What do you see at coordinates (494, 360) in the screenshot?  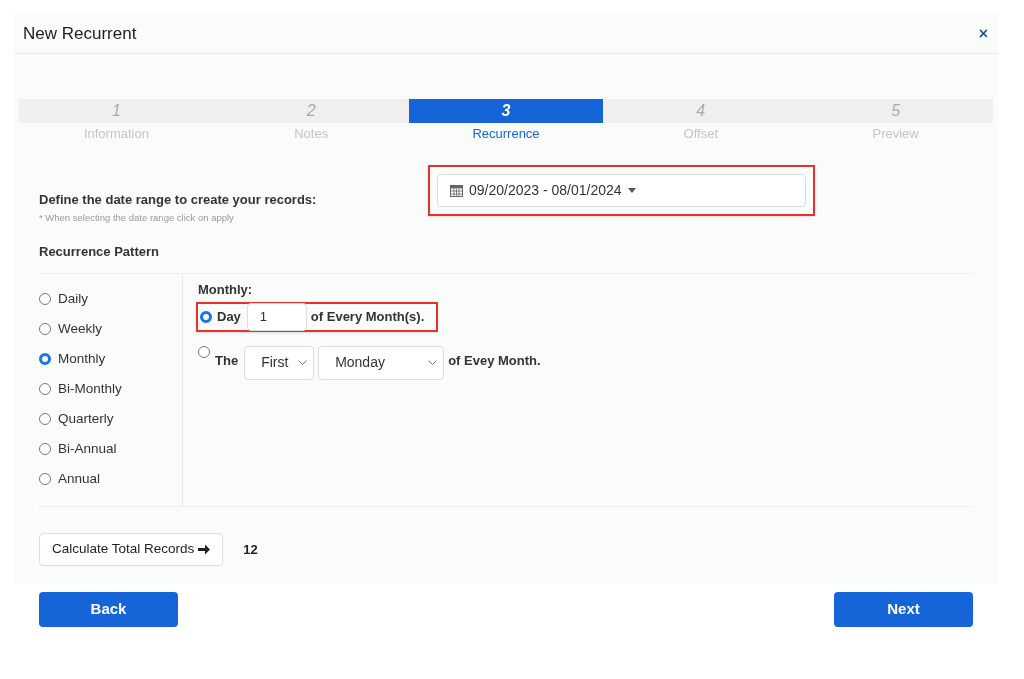 I see `weekday-suffix: of Evey Month.` at bounding box center [494, 360].